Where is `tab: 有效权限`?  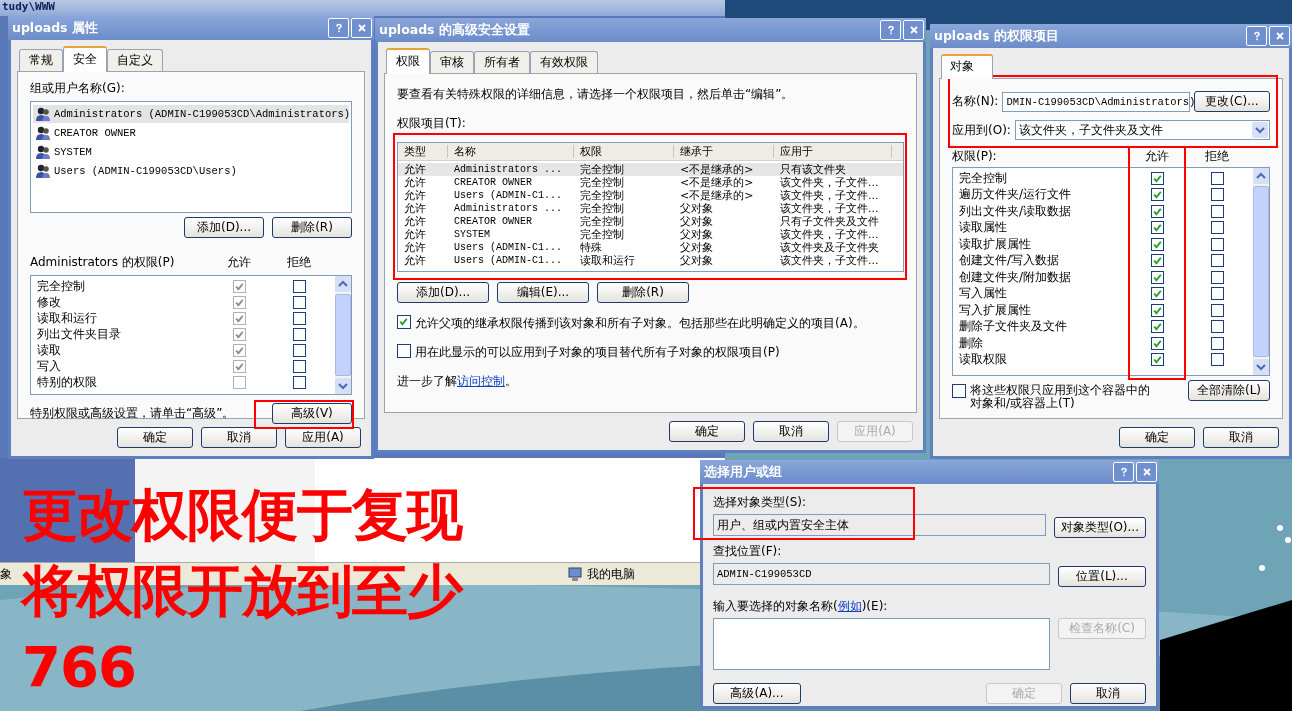 tab: 有效权限 is located at coordinates (564, 62).